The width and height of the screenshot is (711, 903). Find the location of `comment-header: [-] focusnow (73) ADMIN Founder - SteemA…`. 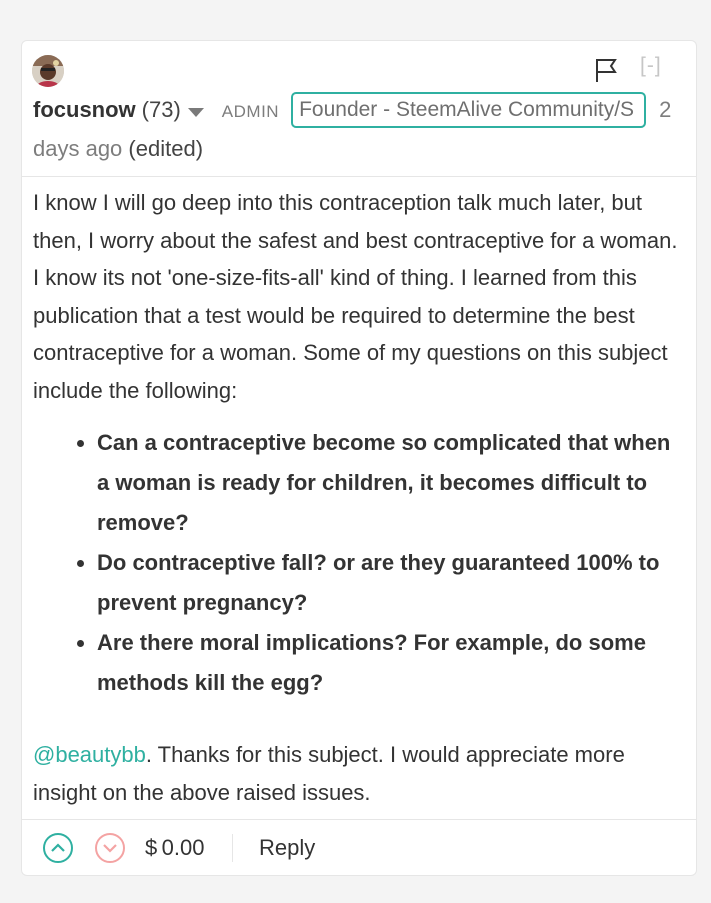

comment-header: [-] focusnow (73) ADMIN Founder - SteemA… is located at coordinates (359, 109).